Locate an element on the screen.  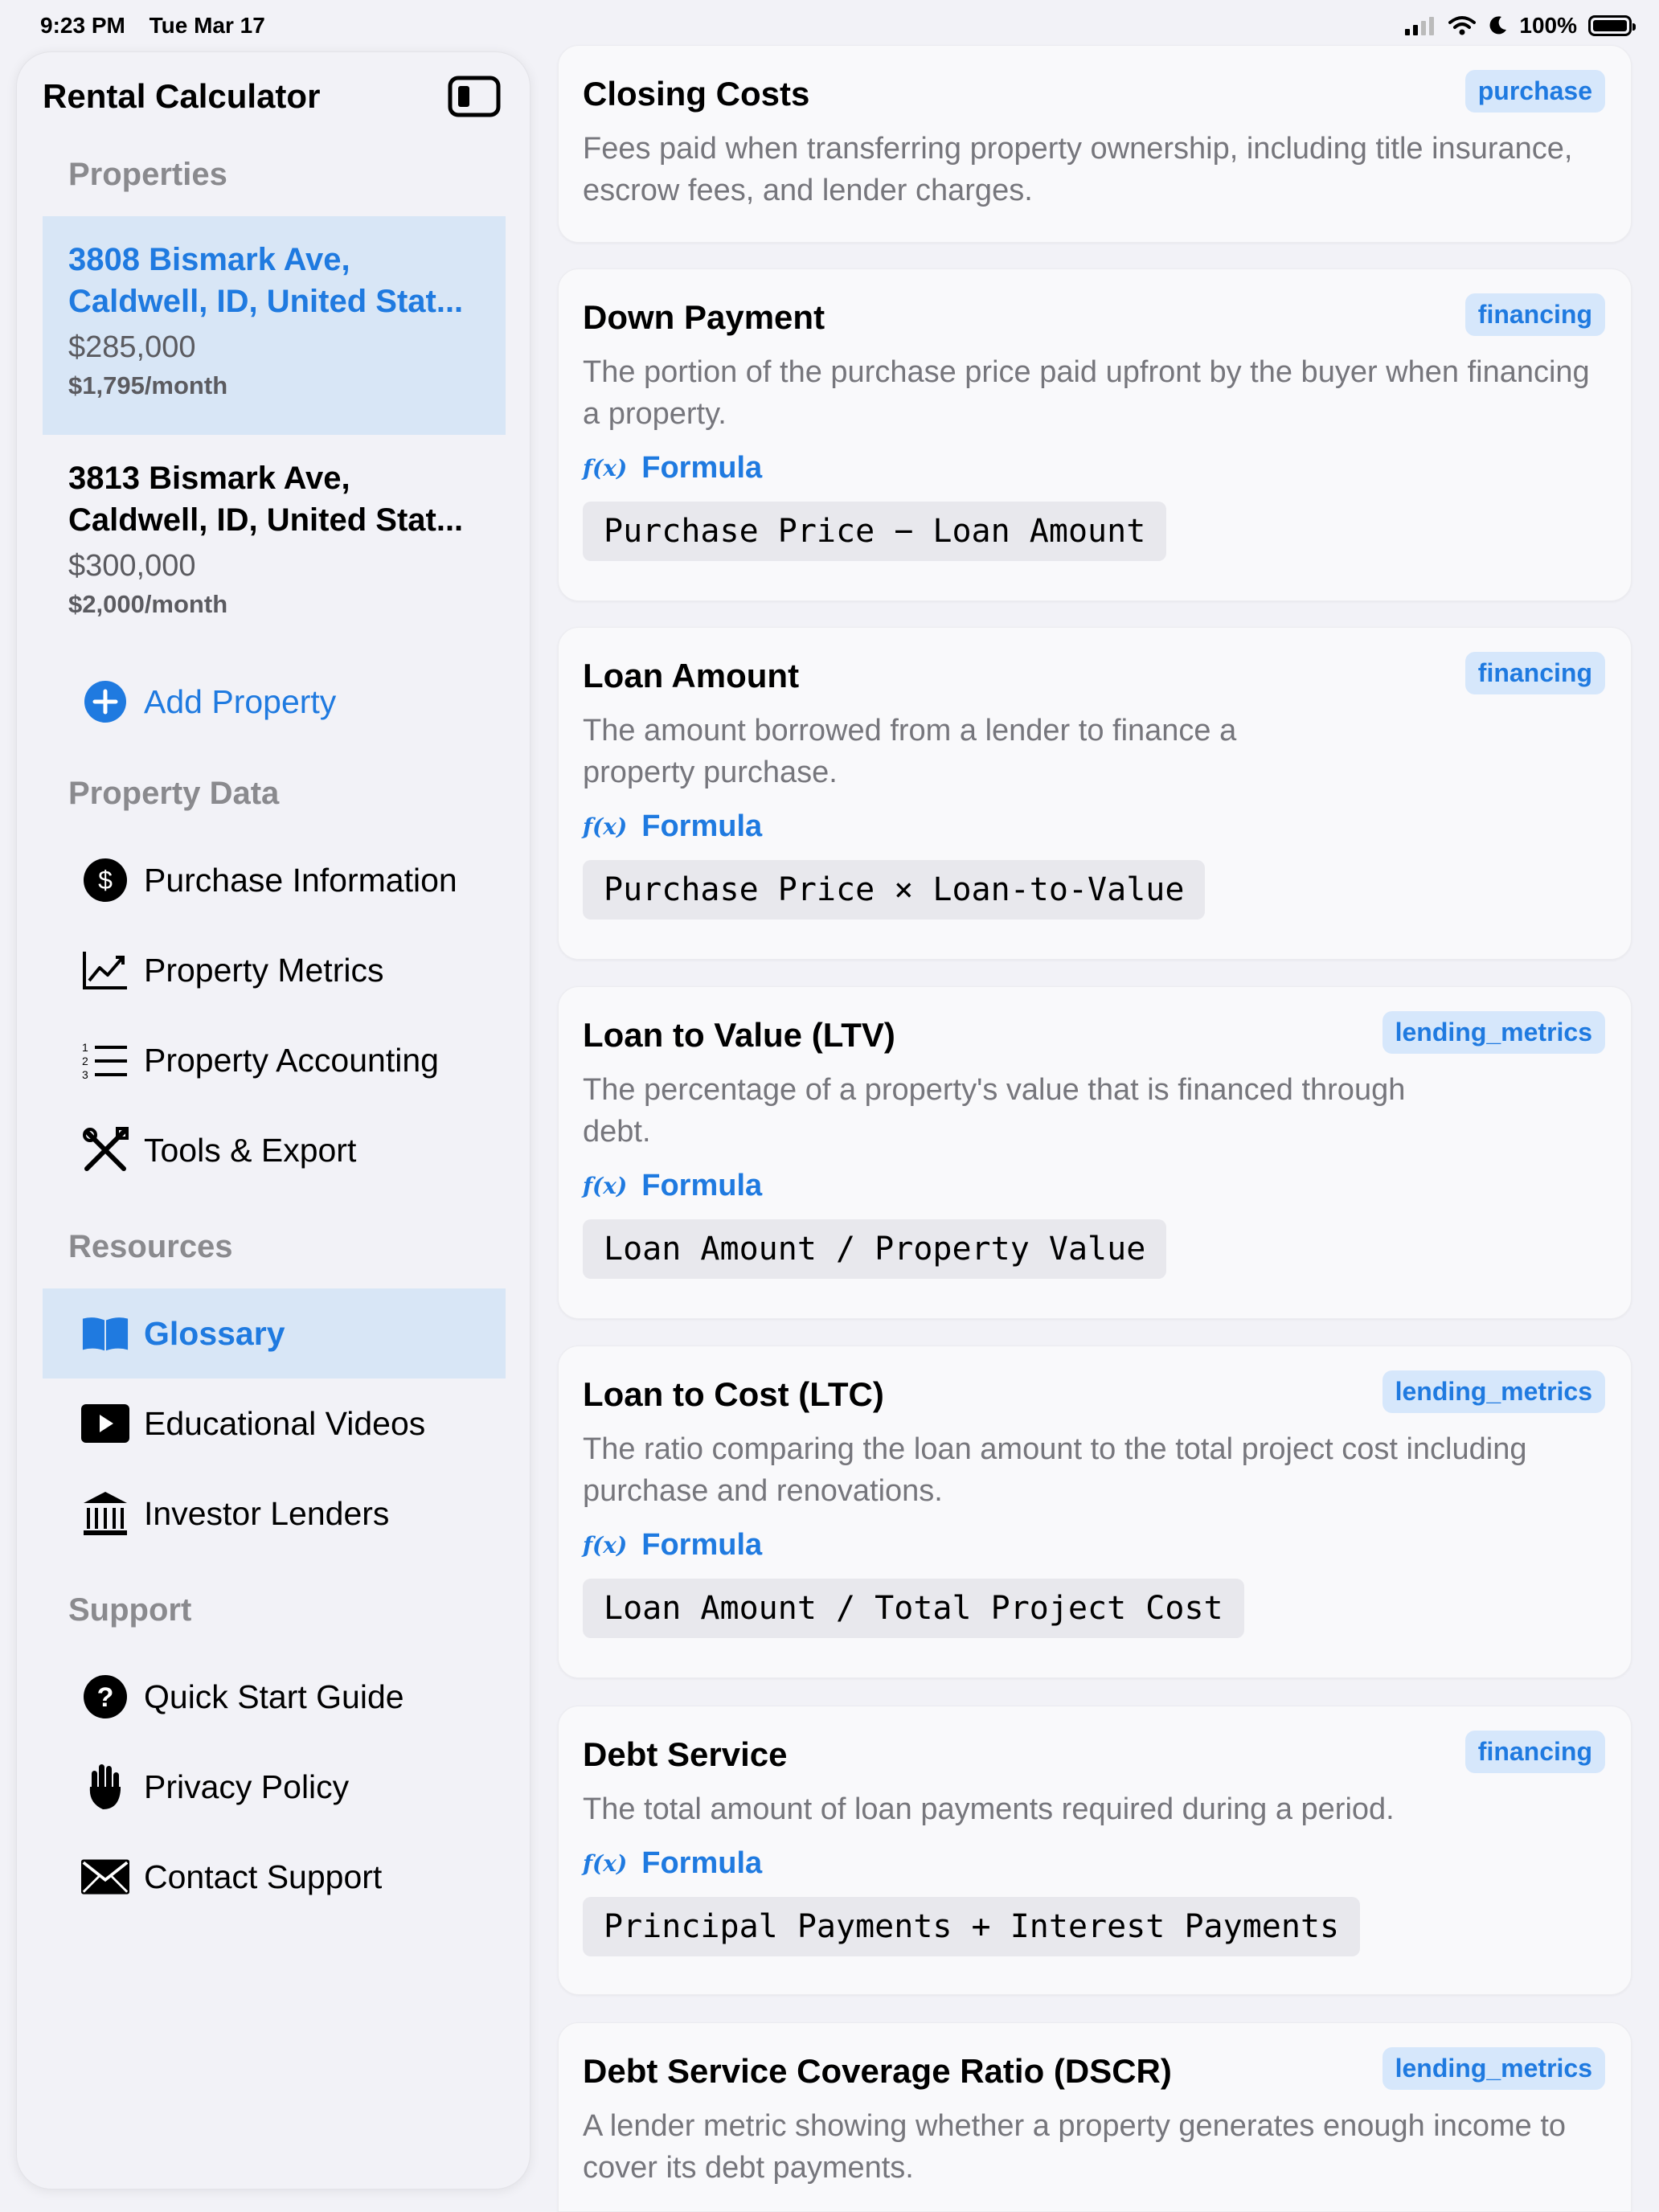
add-property-button: Add Property is located at coordinates (274, 701).